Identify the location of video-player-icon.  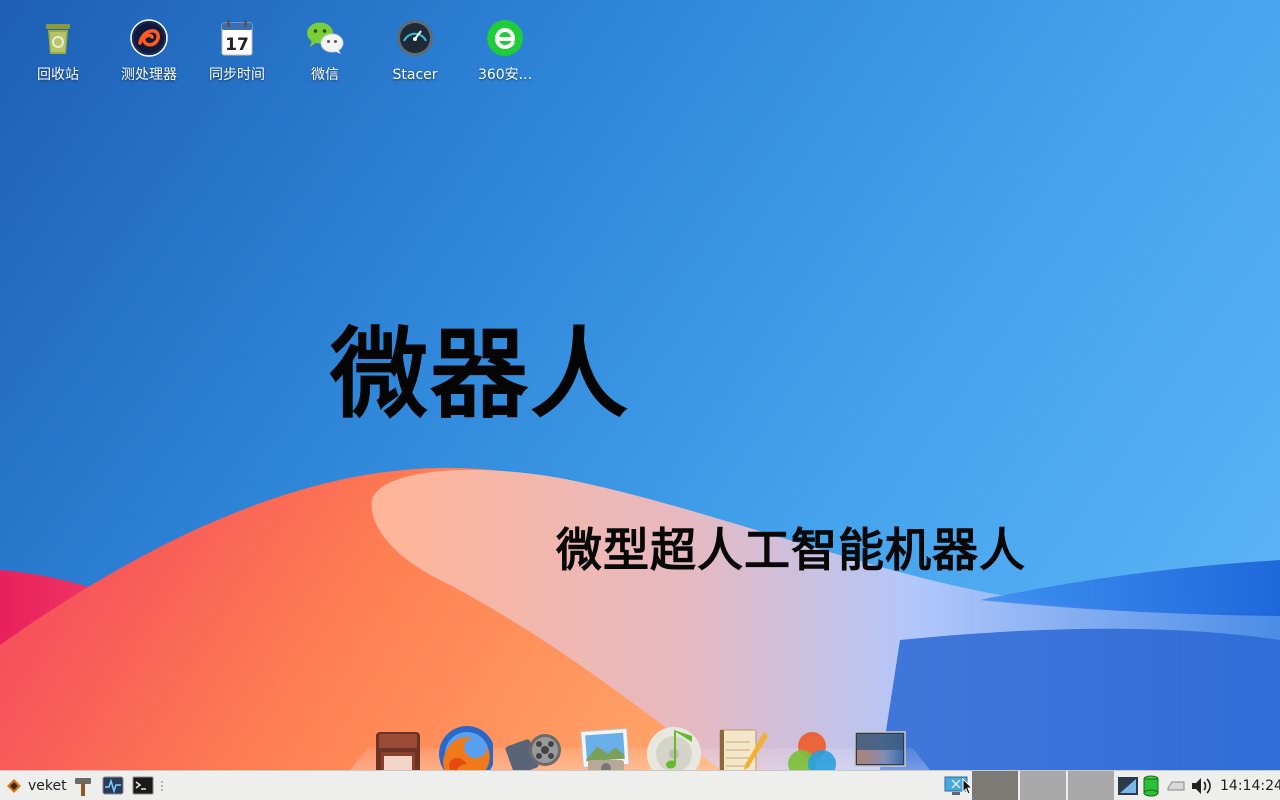
(533, 752).